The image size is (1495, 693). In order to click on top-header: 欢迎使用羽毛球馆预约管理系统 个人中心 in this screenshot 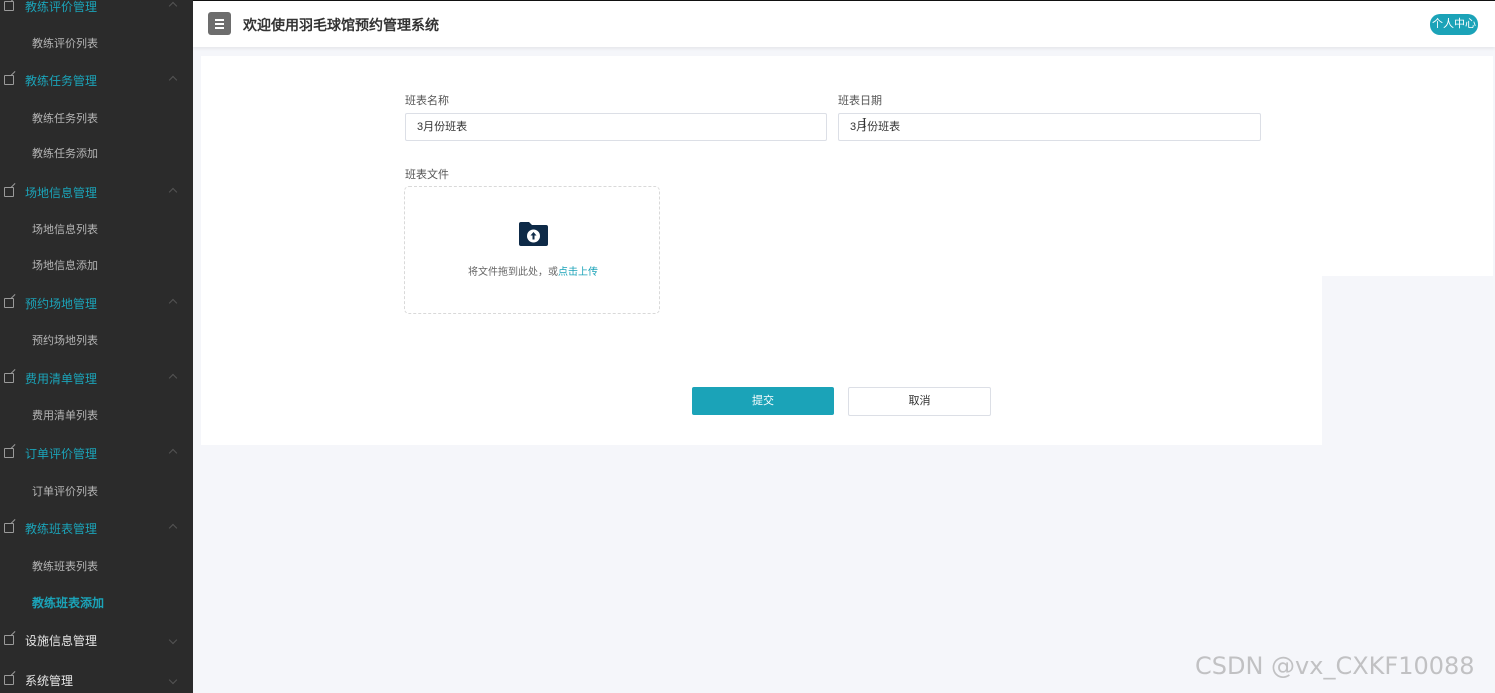, I will do `click(844, 23)`.